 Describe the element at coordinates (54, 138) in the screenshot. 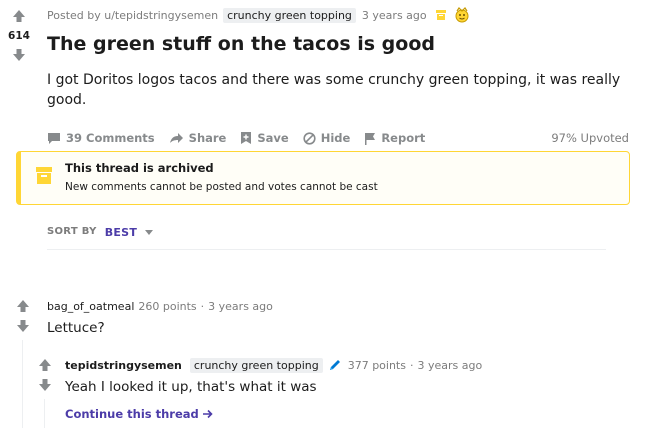

I see `comment-icon` at that location.